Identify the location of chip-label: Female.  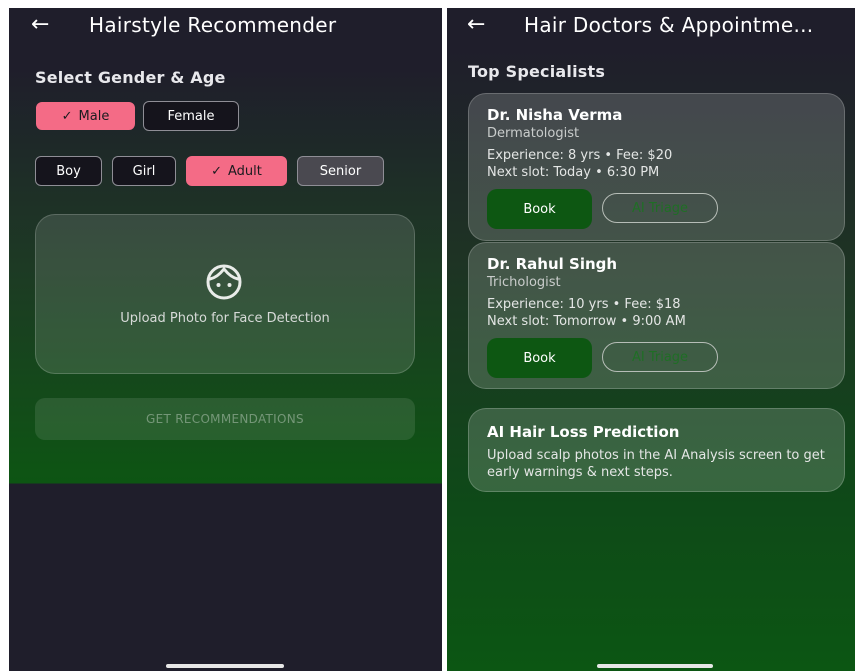
(191, 116).